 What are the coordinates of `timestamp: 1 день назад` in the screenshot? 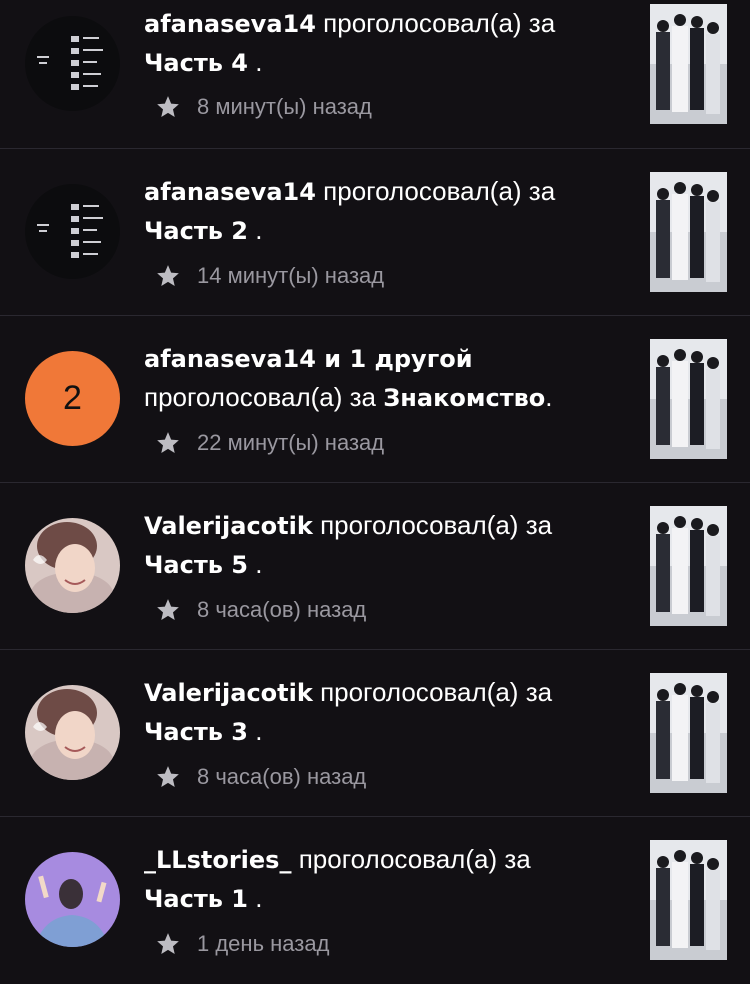 It's located at (263, 943).